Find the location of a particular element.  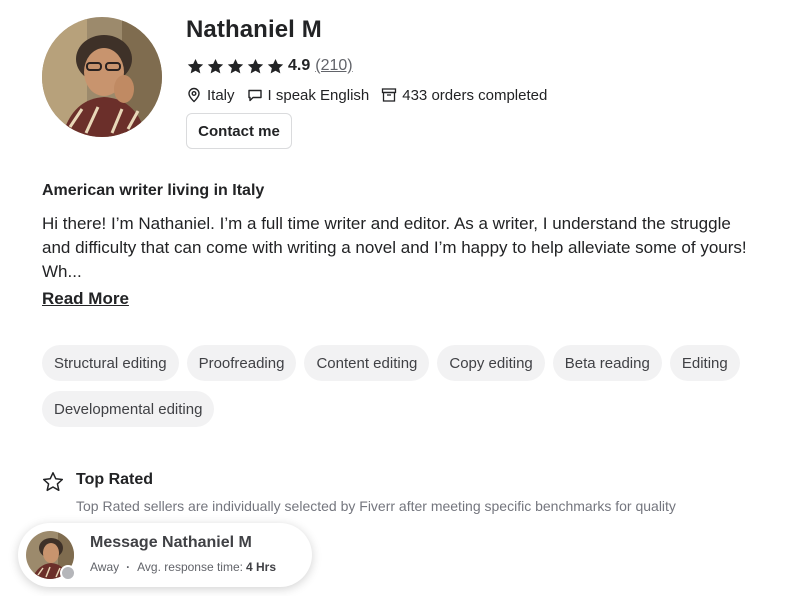

seller-photo is located at coordinates (102, 77).